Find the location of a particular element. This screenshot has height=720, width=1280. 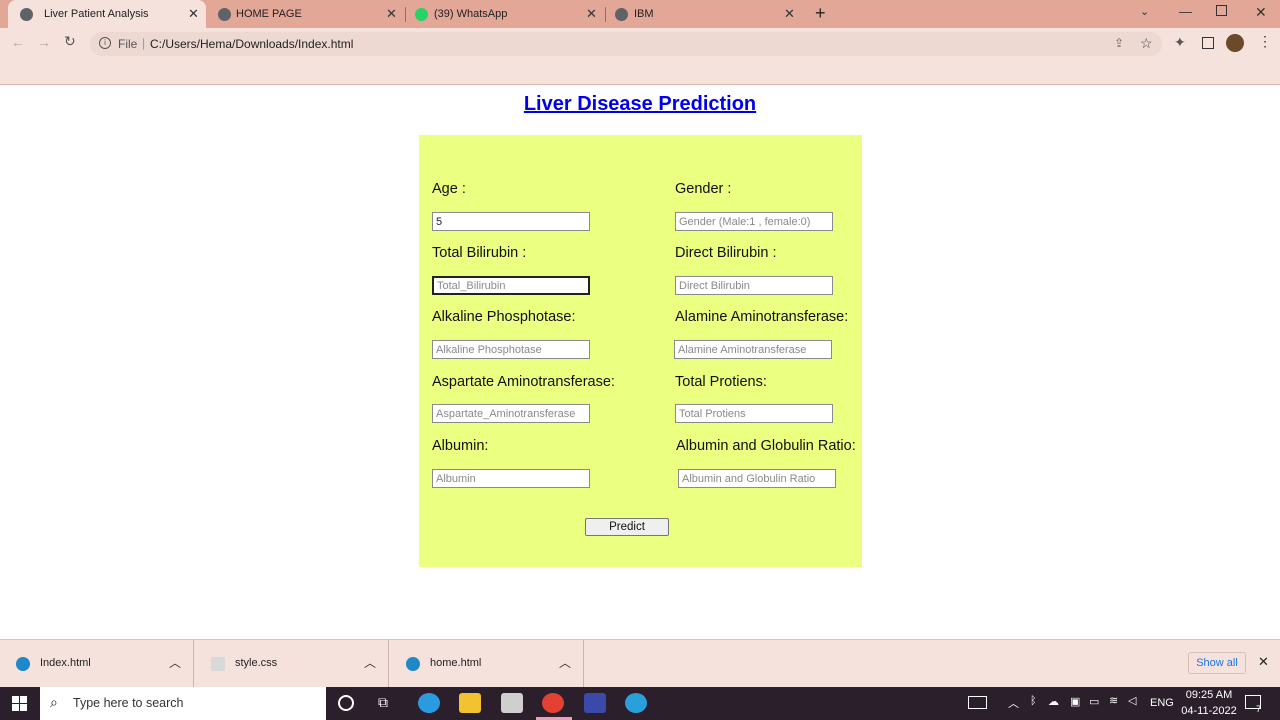

edge-taskbar-icon is located at coordinates (429, 703).